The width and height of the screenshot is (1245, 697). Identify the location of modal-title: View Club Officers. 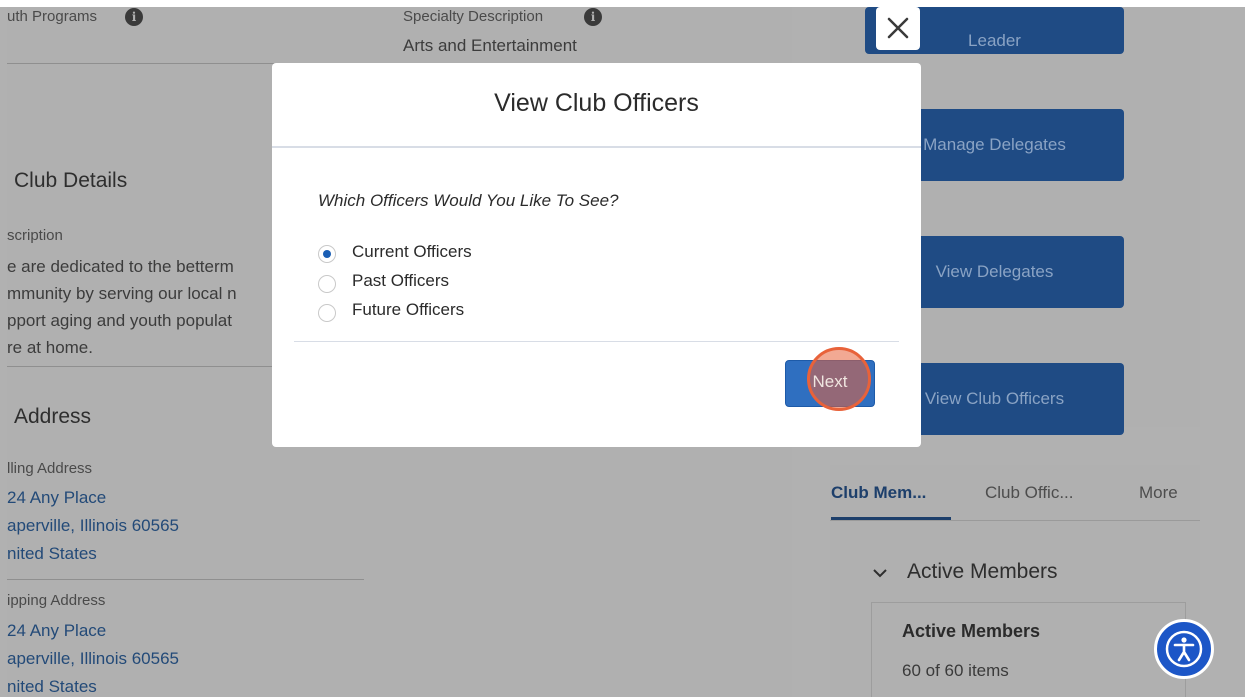
(596, 103).